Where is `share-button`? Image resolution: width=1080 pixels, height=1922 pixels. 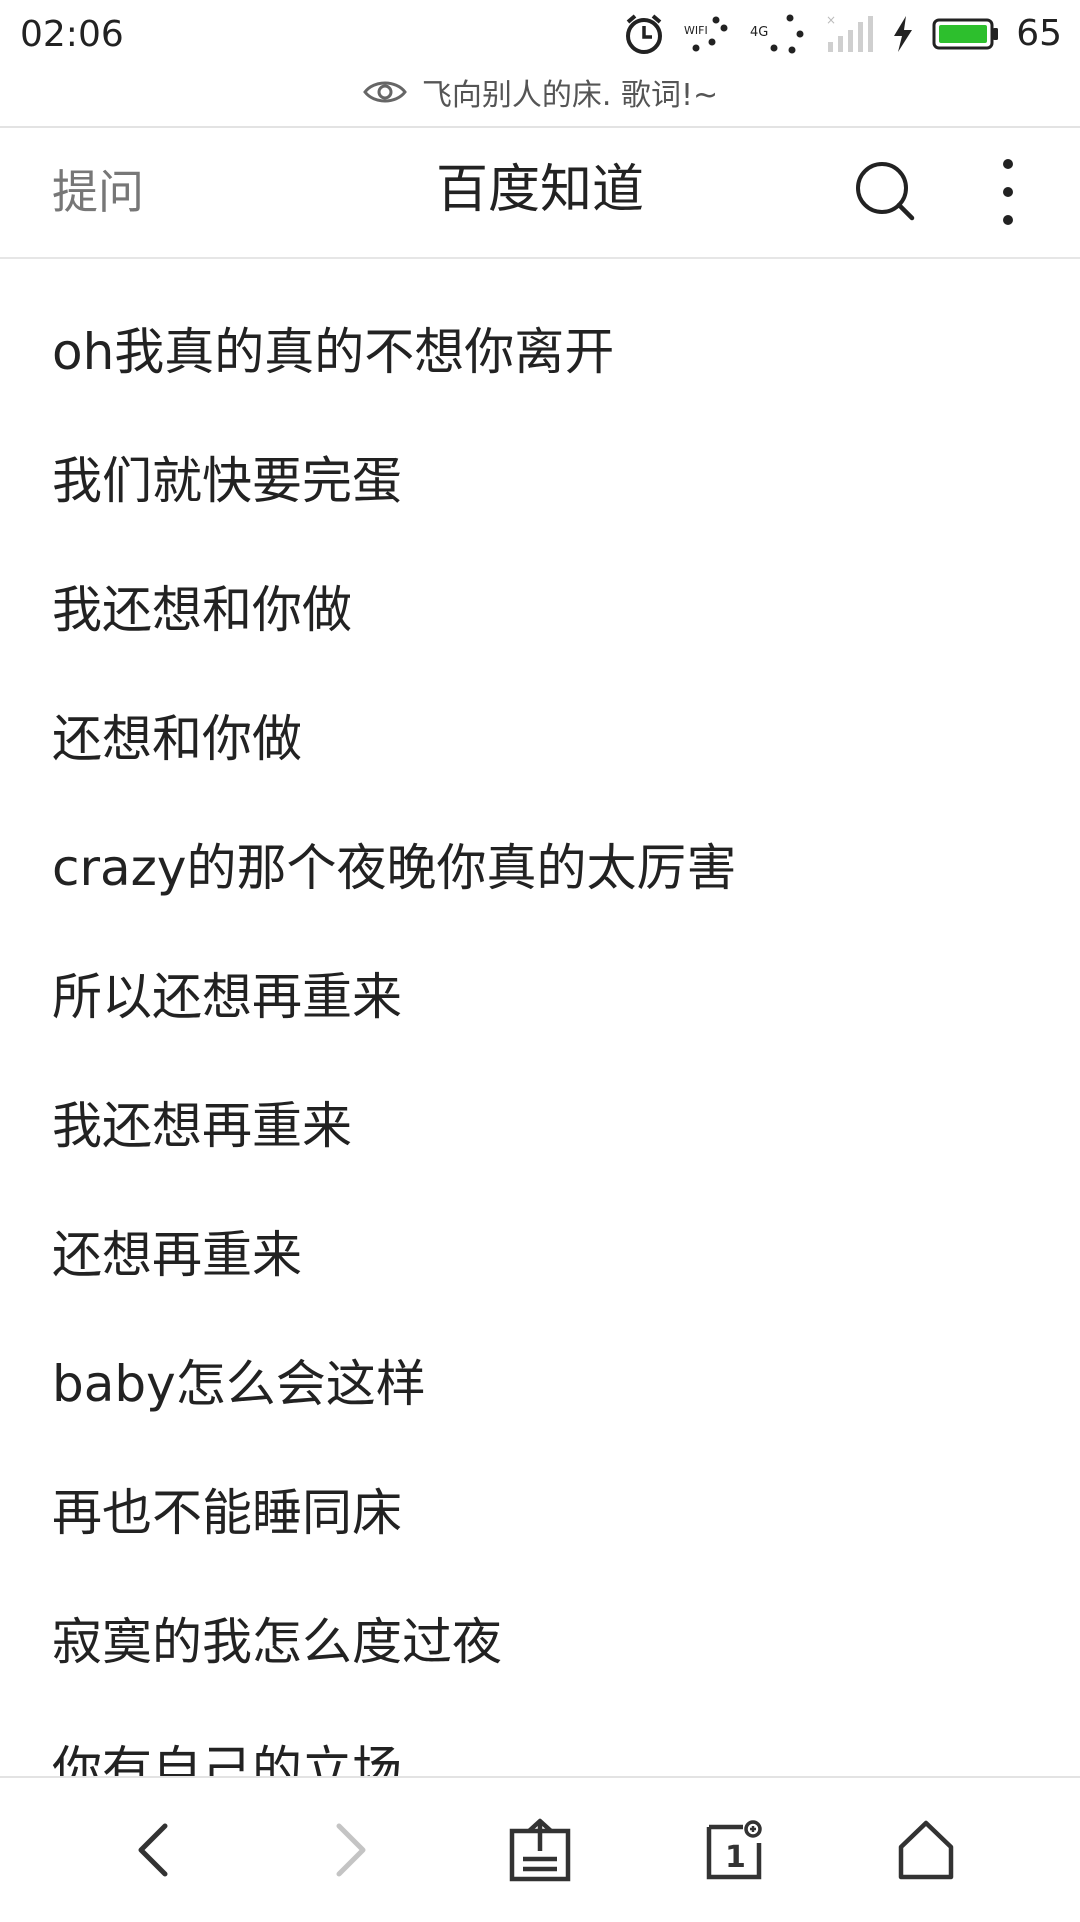 share-button is located at coordinates (540, 1850).